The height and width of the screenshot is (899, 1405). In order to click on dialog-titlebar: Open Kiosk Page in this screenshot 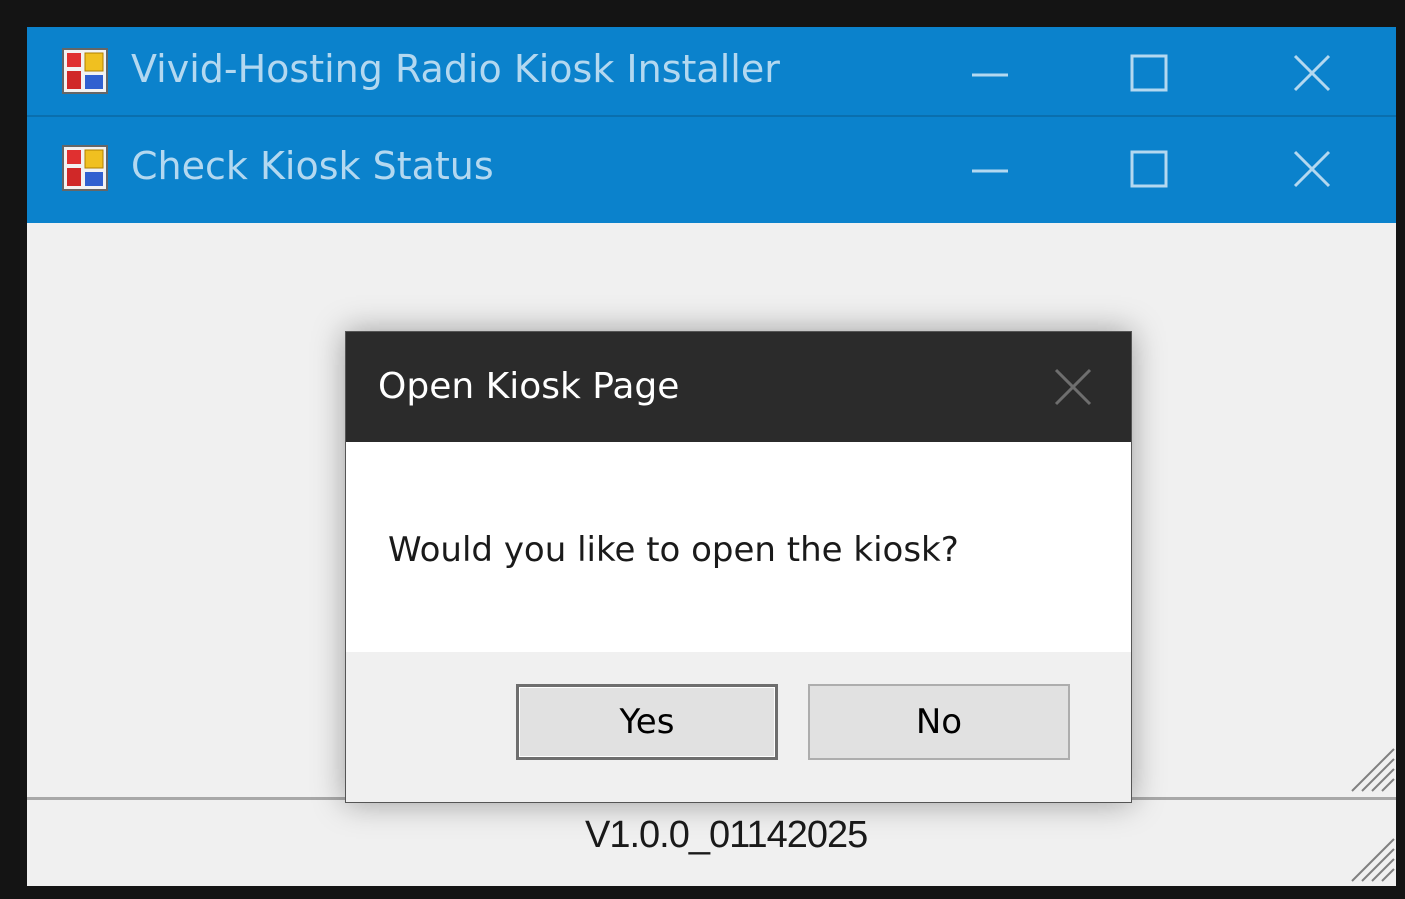, I will do `click(738, 387)`.